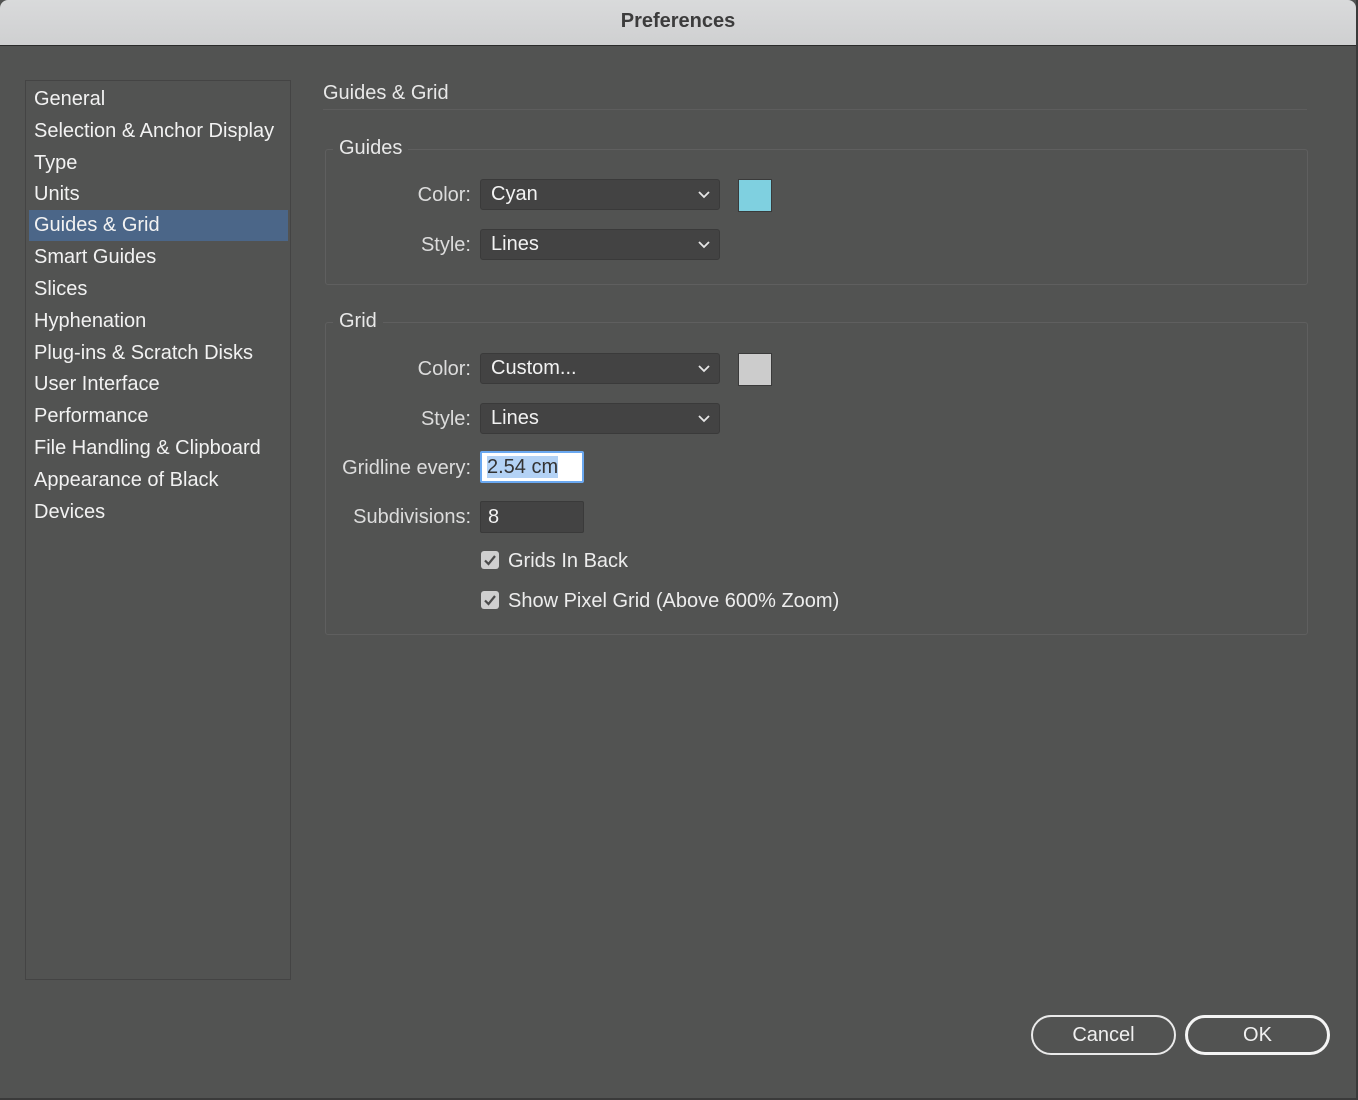  I want to click on ok-button: OK, so click(1257, 1035).